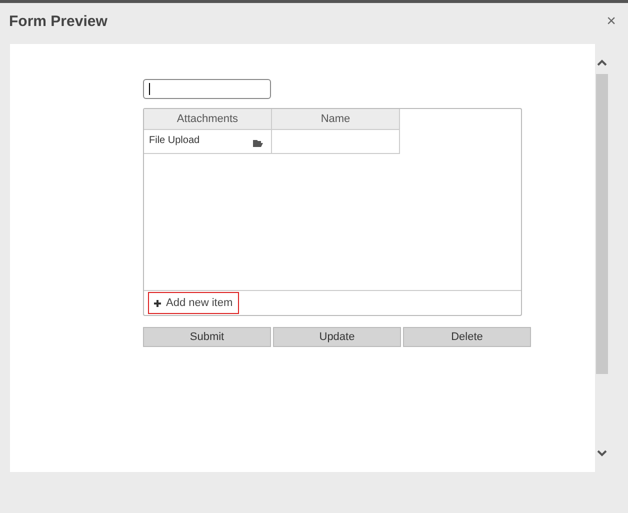  What do you see at coordinates (157, 303) in the screenshot?
I see `plus-icon` at bounding box center [157, 303].